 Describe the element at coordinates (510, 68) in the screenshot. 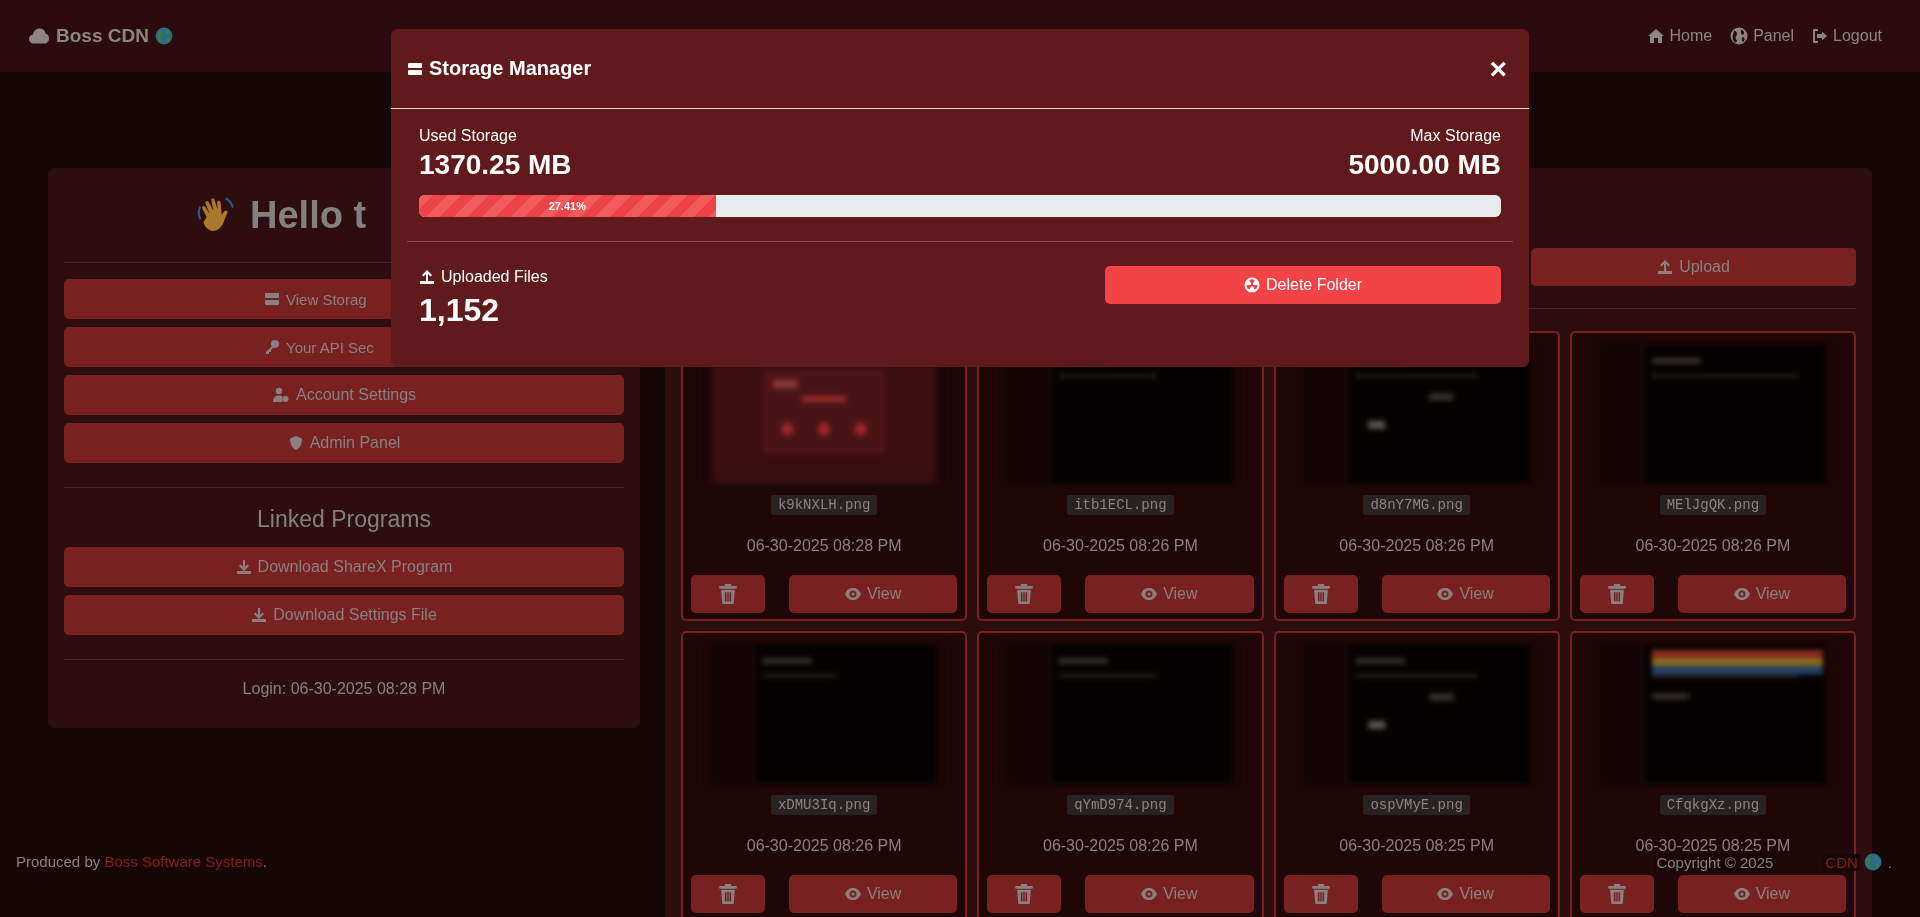

I see `modal-title: Storage Manager` at that location.